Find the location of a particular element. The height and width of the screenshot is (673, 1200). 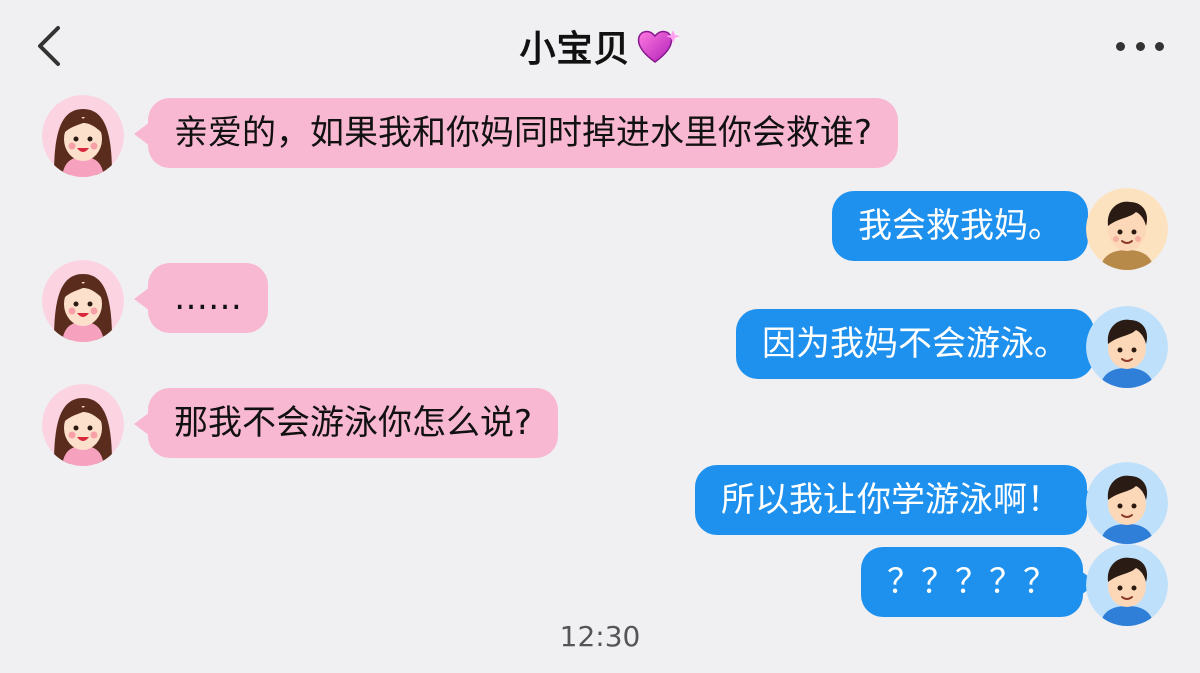

message-bubble: 那我不会游泳你怎么说? is located at coordinates (346, 423).